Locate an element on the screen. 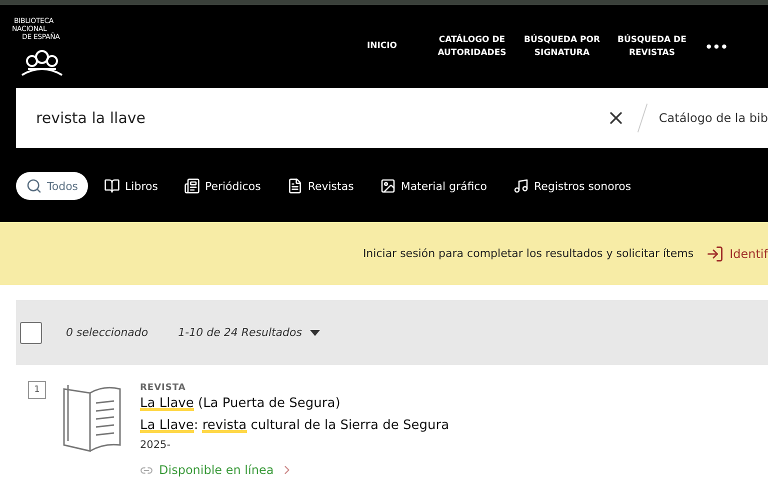 This screenshot has width=768, height=496. scope-selector: Catálogo de la bib is located at coordinates (713, 118).